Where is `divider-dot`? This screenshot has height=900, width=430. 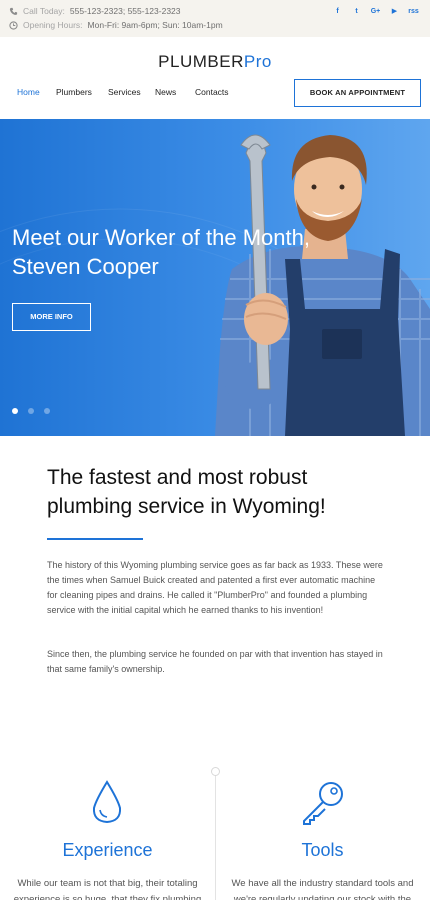
divider-dot is located at coordinates (215, 771).